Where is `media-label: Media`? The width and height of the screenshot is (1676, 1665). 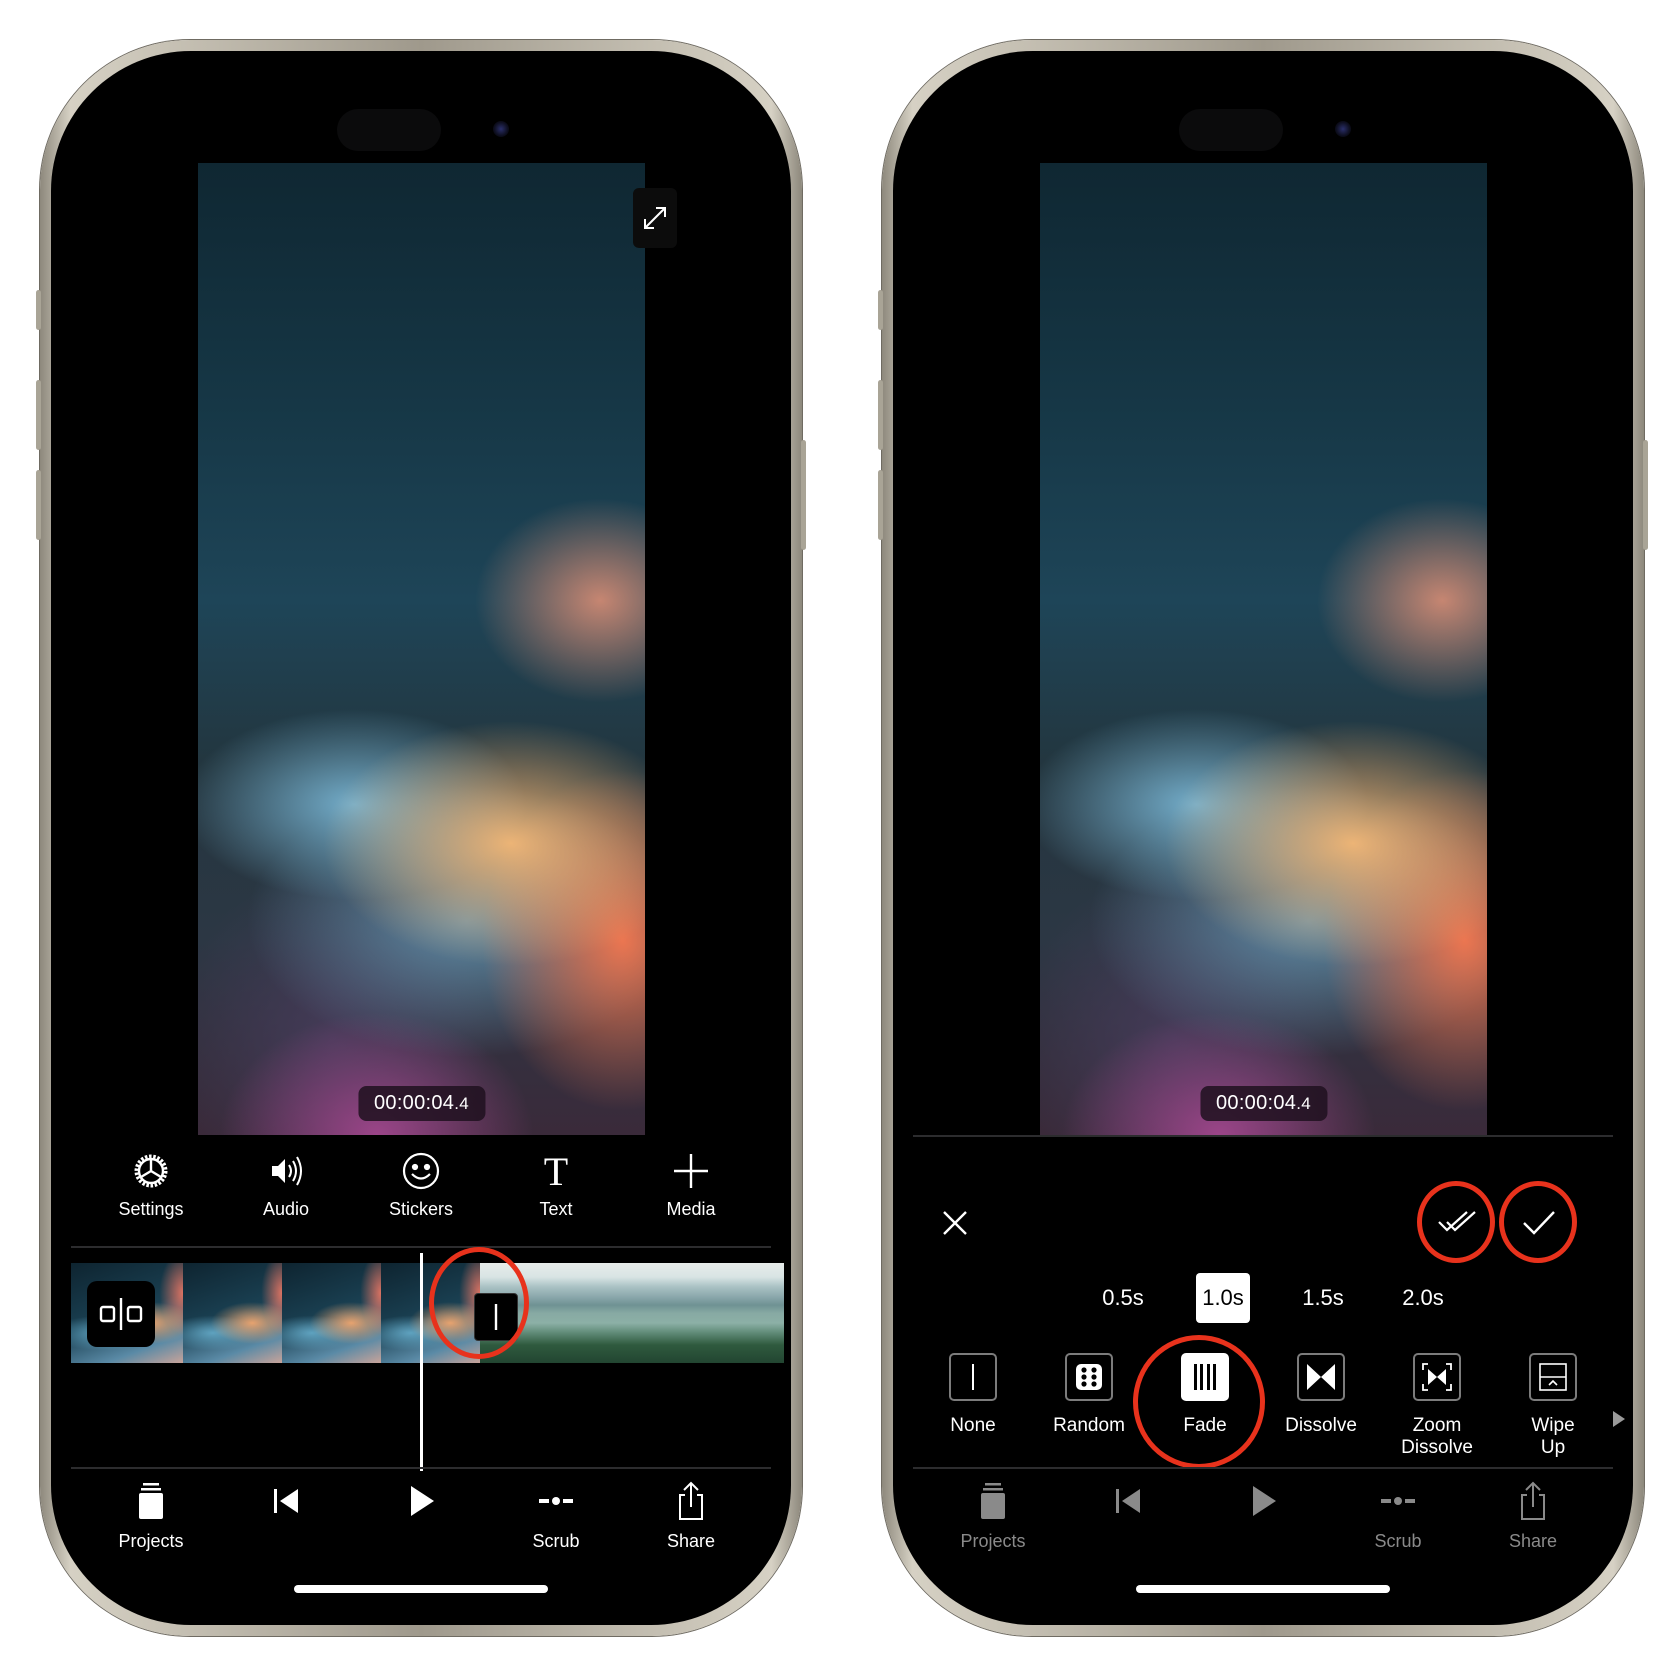
media-label: Media is located at coordinates (691, 1209).